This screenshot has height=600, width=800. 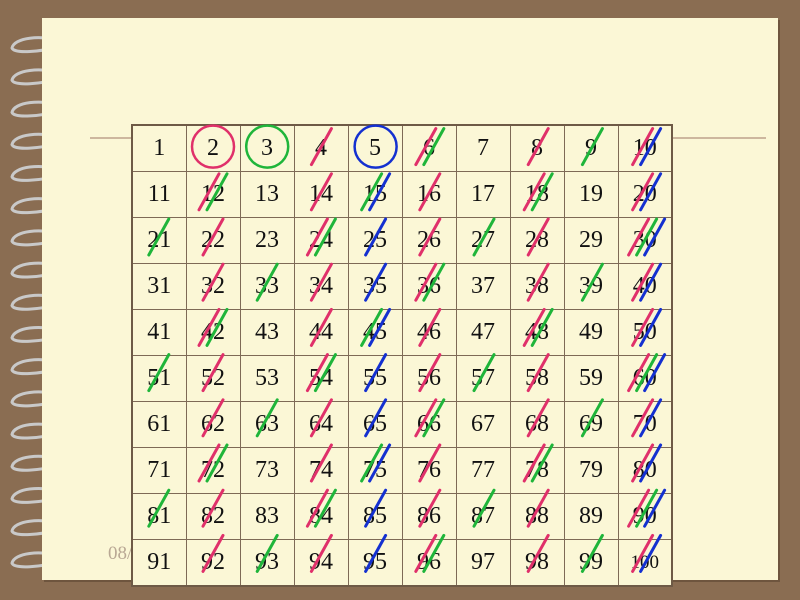 I want to click on grid-cell: 64, so click(x=321, y=424).